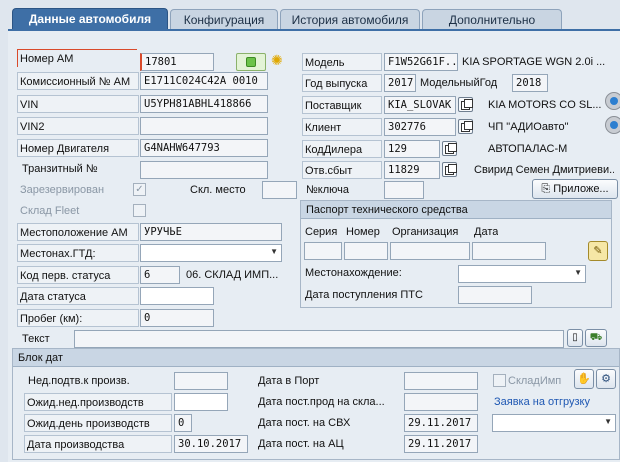 The image size is (620, 462). Describe the element at coordinates (218, 190) in the screenshot. I see `label-storage-place: Скл. место` at that location.